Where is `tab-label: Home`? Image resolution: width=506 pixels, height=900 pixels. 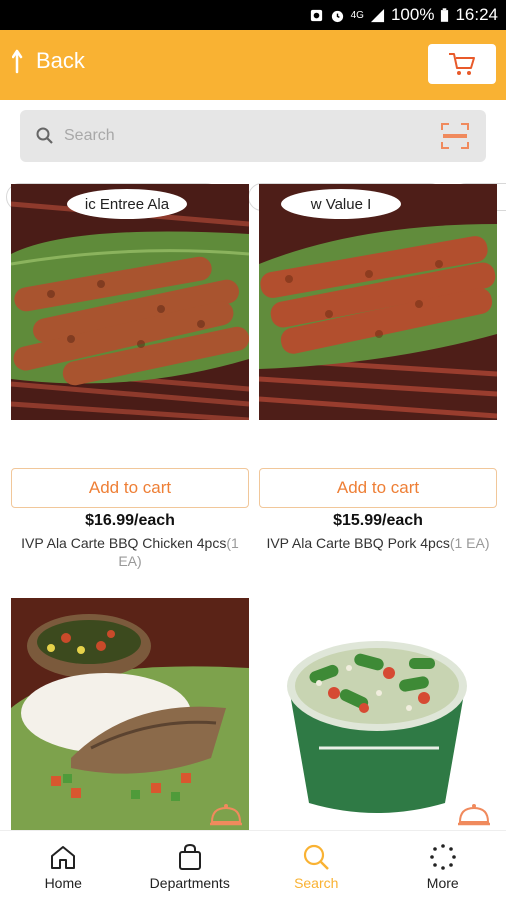 tab-label: Home is located at coordinates (63, 883).